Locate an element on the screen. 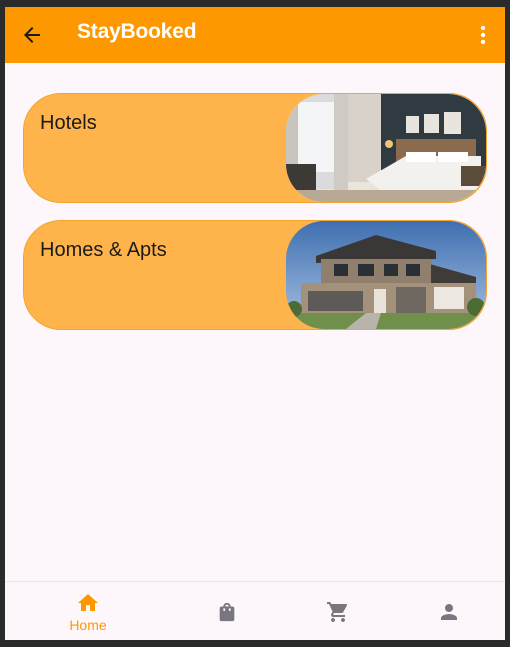 This screenshot has height=647, width=510. shopping-bag-icon is located at coordinates (227, 611).